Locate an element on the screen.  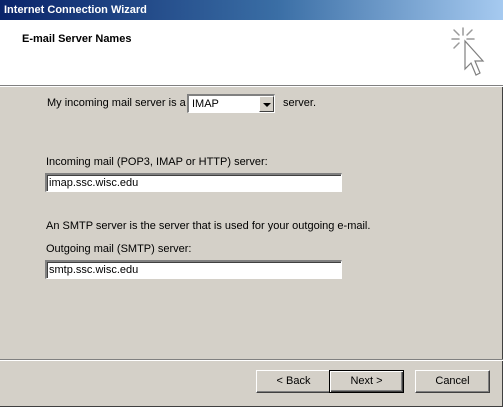
outgoing-server-input is located at coordinates (193, 269).